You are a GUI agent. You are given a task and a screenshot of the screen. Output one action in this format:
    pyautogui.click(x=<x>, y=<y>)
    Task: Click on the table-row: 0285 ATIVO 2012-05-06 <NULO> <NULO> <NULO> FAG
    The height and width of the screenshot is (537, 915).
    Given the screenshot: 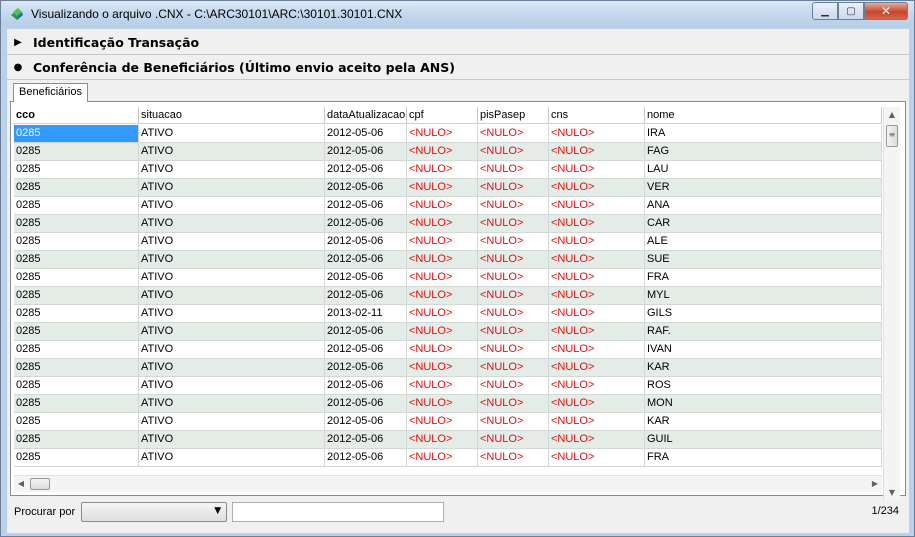 What is the action you would take?
    pyautogui.click(x=448, y=152)
    